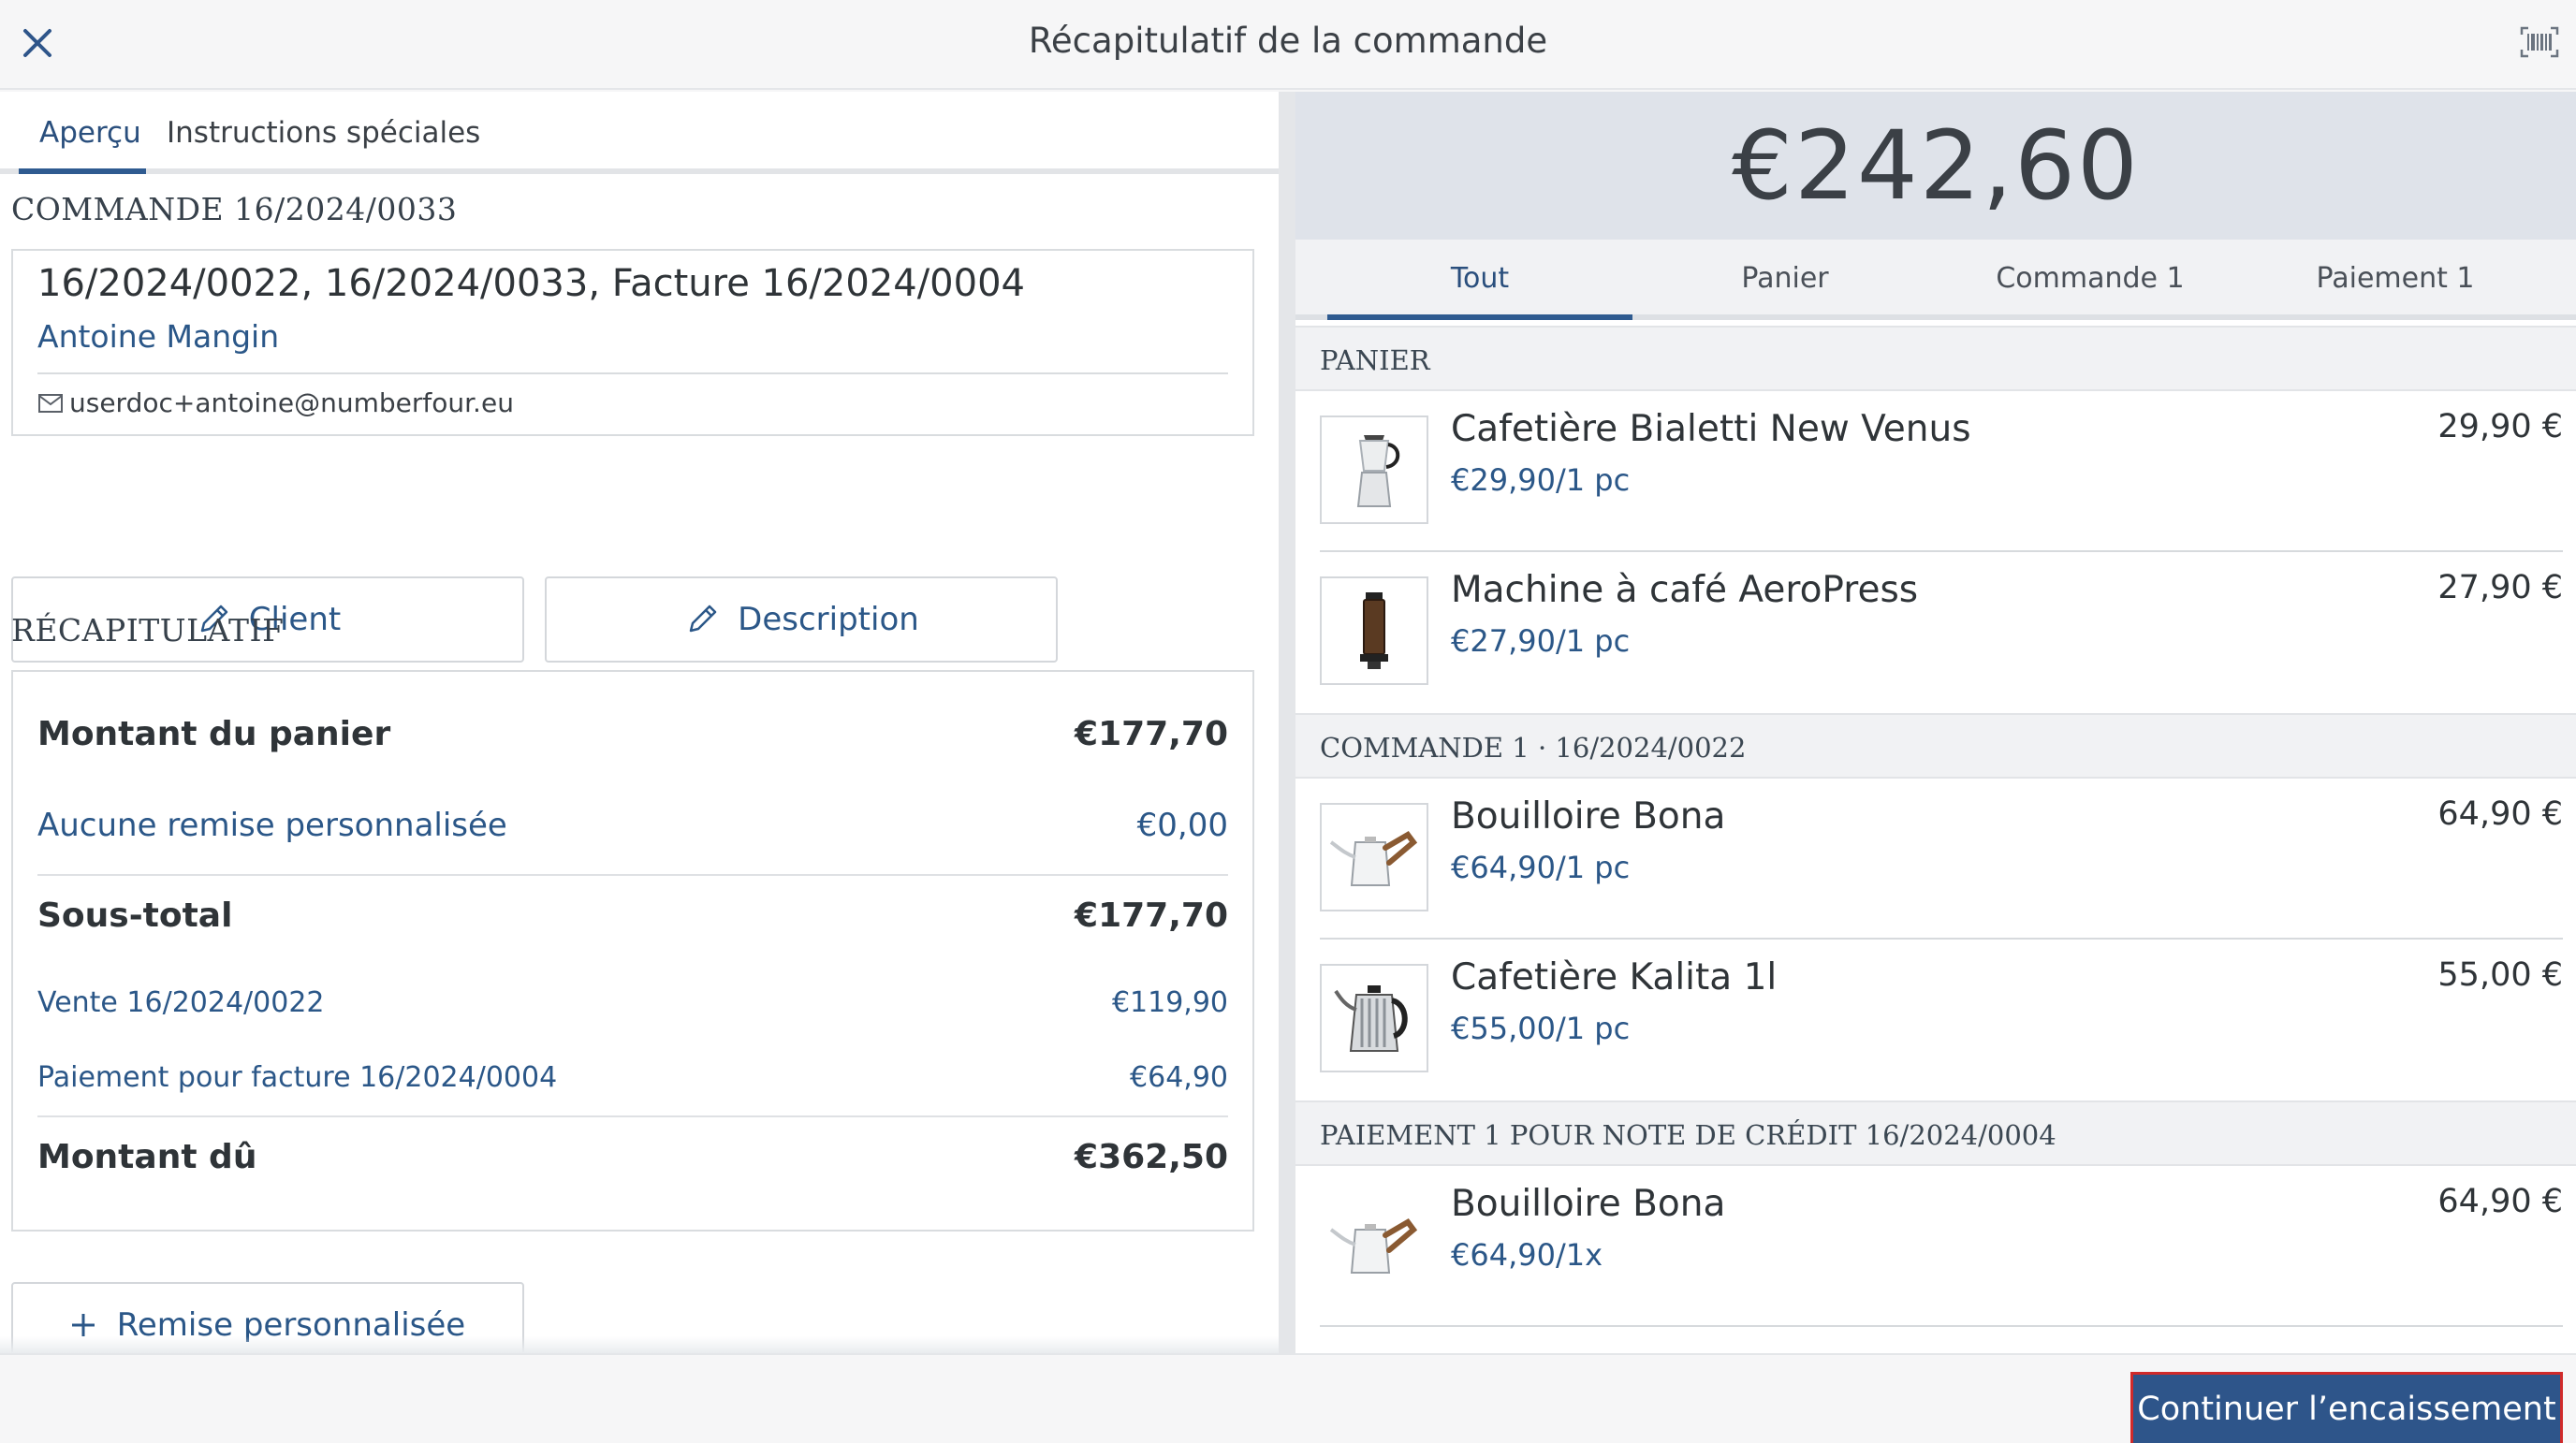 Image resolution: width=2576 pixels, height=1443 pixels. What do you see at coordinates (158, 336) in the screenshot?
I see `customer-name: Antoine Mangin` at bounding box center [158, 336].